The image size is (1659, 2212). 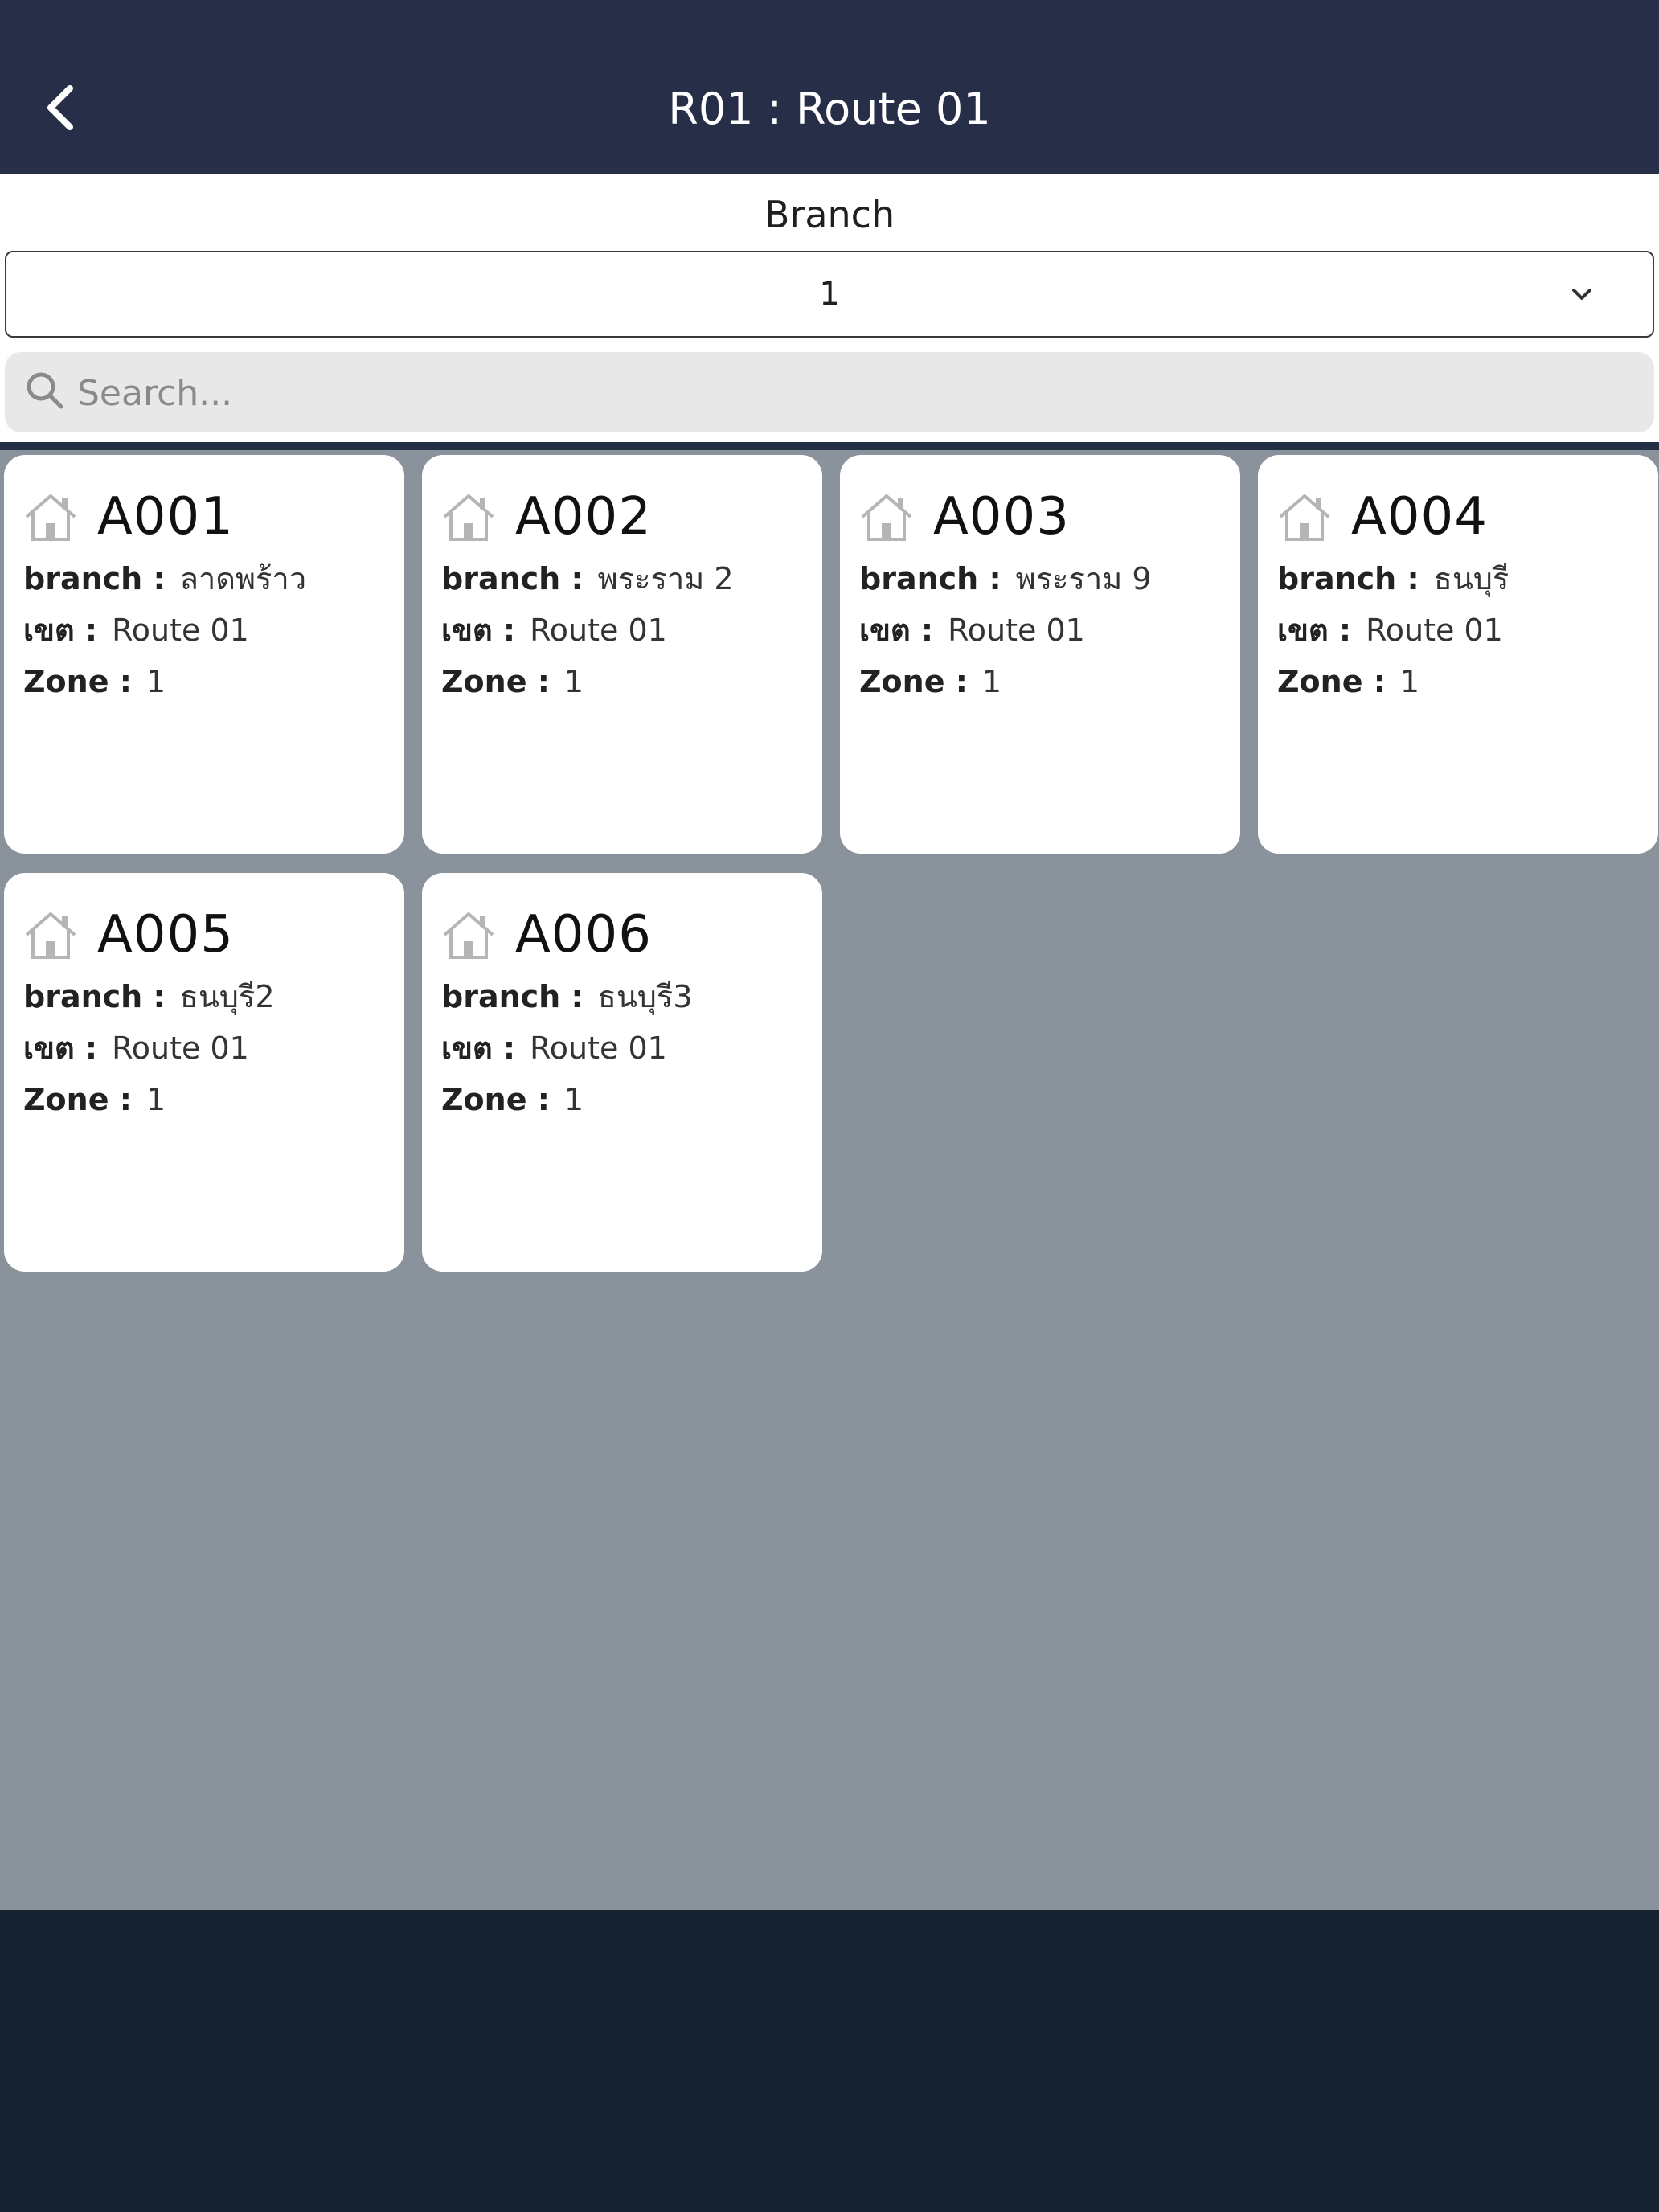 I want to click on card-code: A004, so click(x=1419, y=517).